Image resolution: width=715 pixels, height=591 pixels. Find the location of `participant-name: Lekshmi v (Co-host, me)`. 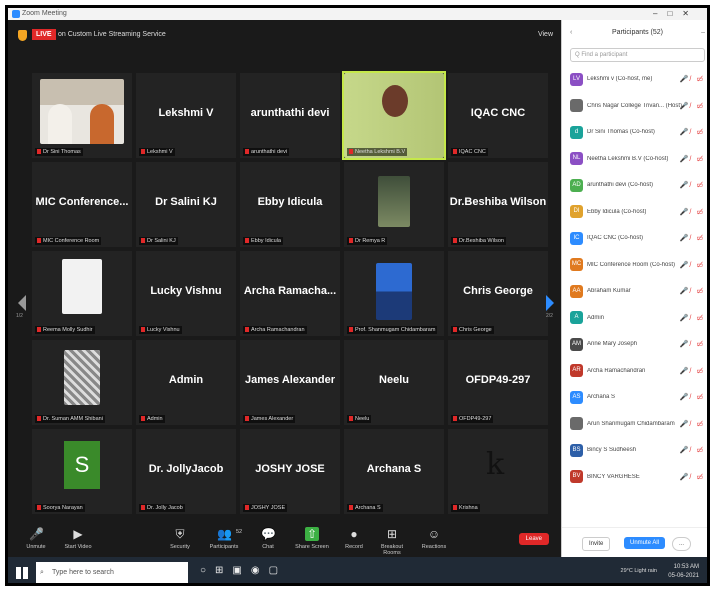

participant-name: Lekshmi v (Co-host, me) is located at coordinates (620, 79).